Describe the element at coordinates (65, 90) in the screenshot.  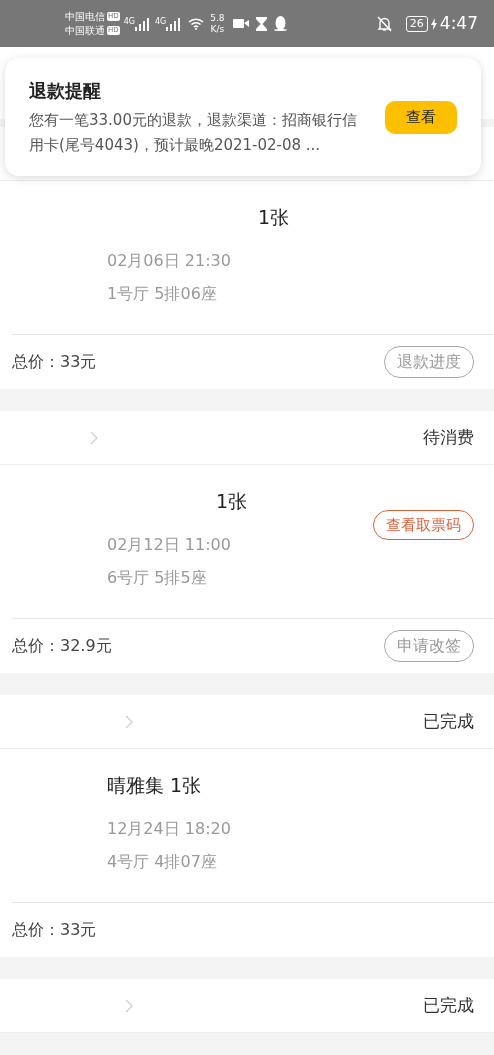
I see `notification-title: 退款提醒` at that location.